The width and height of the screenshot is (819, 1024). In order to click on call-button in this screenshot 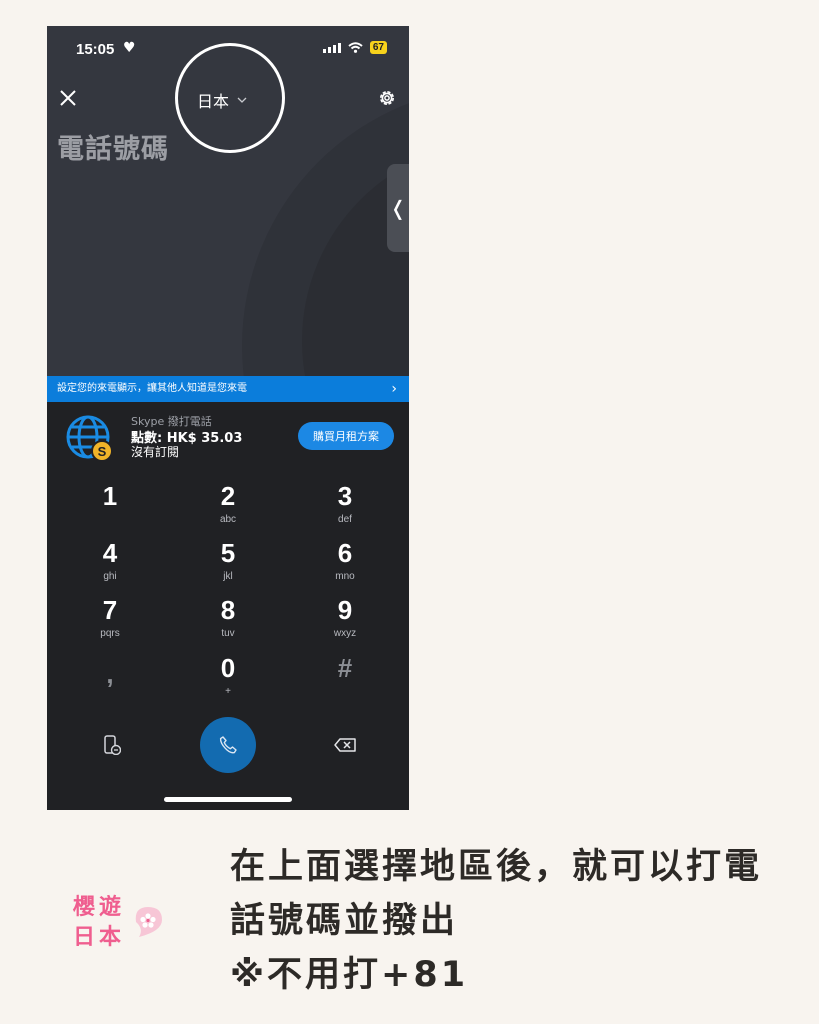, I will do `click(228, 745)`.